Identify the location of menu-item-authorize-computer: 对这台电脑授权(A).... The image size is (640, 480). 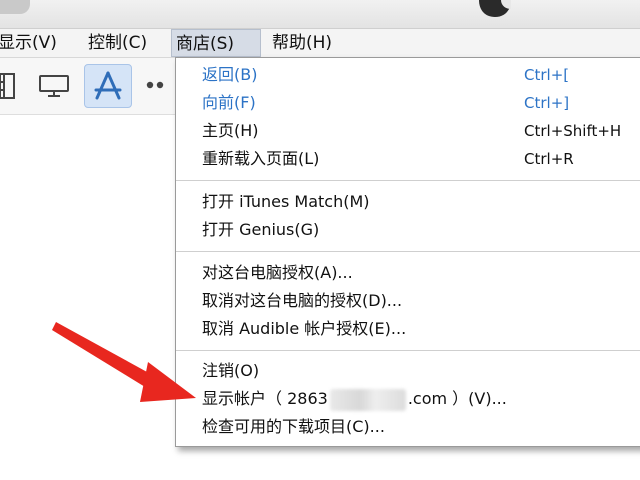
(408, 273).